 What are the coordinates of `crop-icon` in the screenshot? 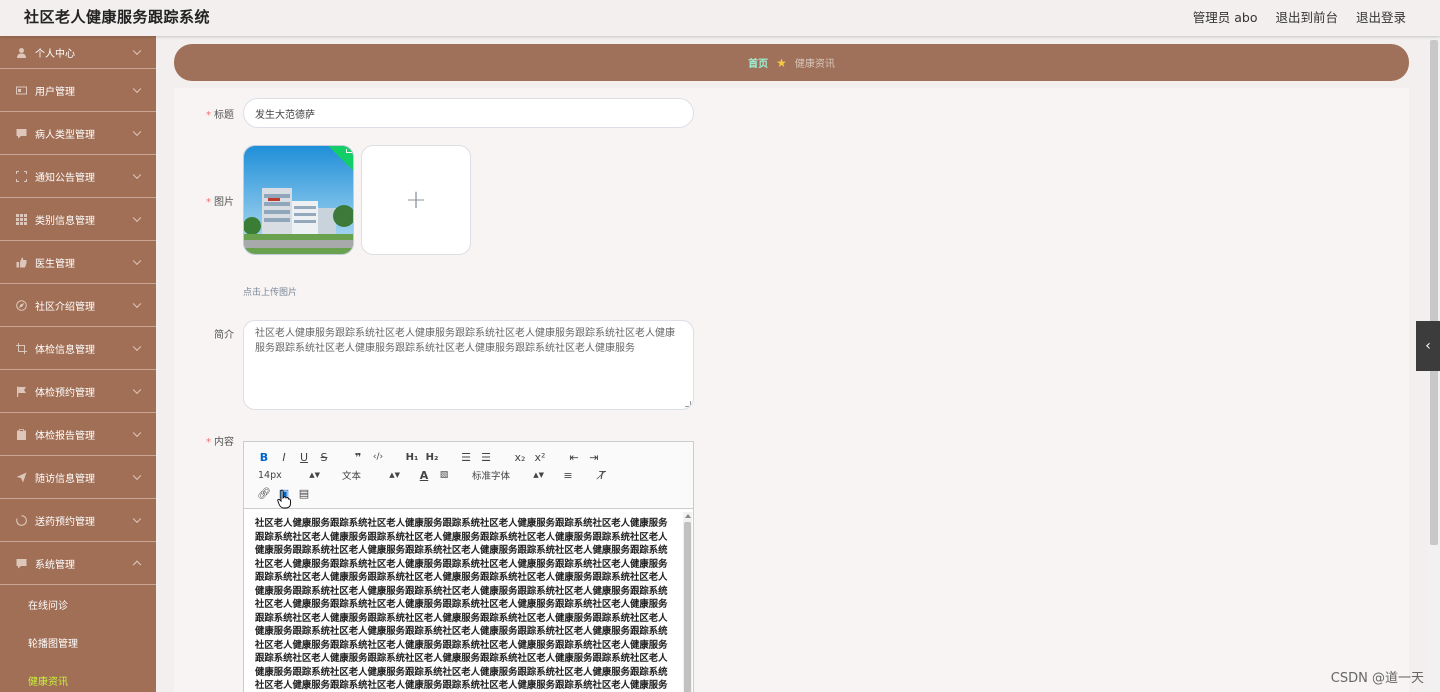 It's located at (21, 348).